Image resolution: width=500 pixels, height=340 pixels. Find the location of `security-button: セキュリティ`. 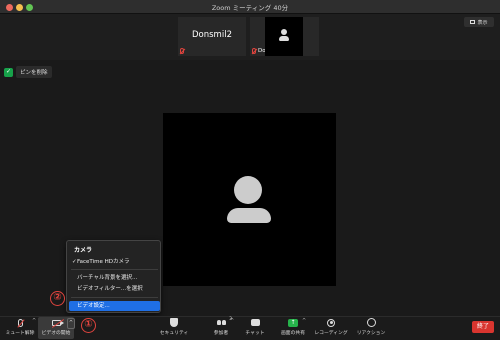

security-button: セキュリティ is located at coordinates (174, 328).